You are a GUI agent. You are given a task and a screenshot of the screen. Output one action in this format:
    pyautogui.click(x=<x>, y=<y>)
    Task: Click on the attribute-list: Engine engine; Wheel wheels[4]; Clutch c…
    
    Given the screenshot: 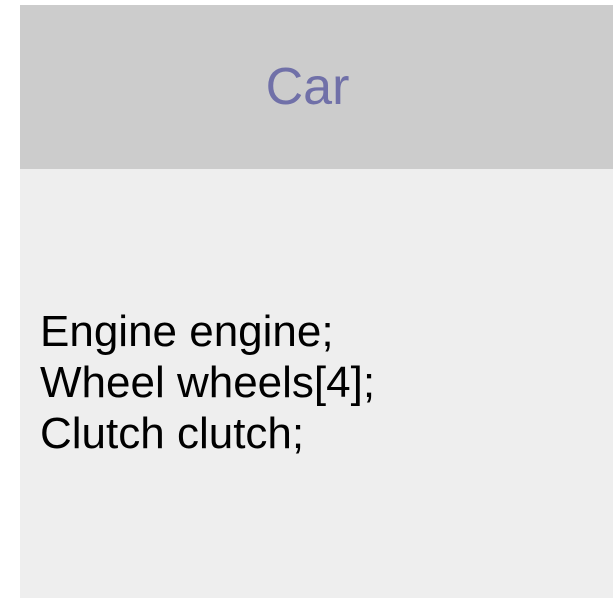 What is the action you would take?
    pyautogui.click(x=207, y=382)
    